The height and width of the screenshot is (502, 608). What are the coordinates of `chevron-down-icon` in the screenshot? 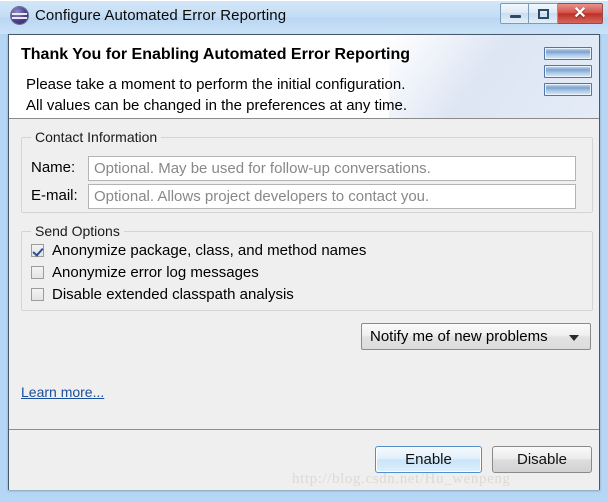 It's located at (574, 338).